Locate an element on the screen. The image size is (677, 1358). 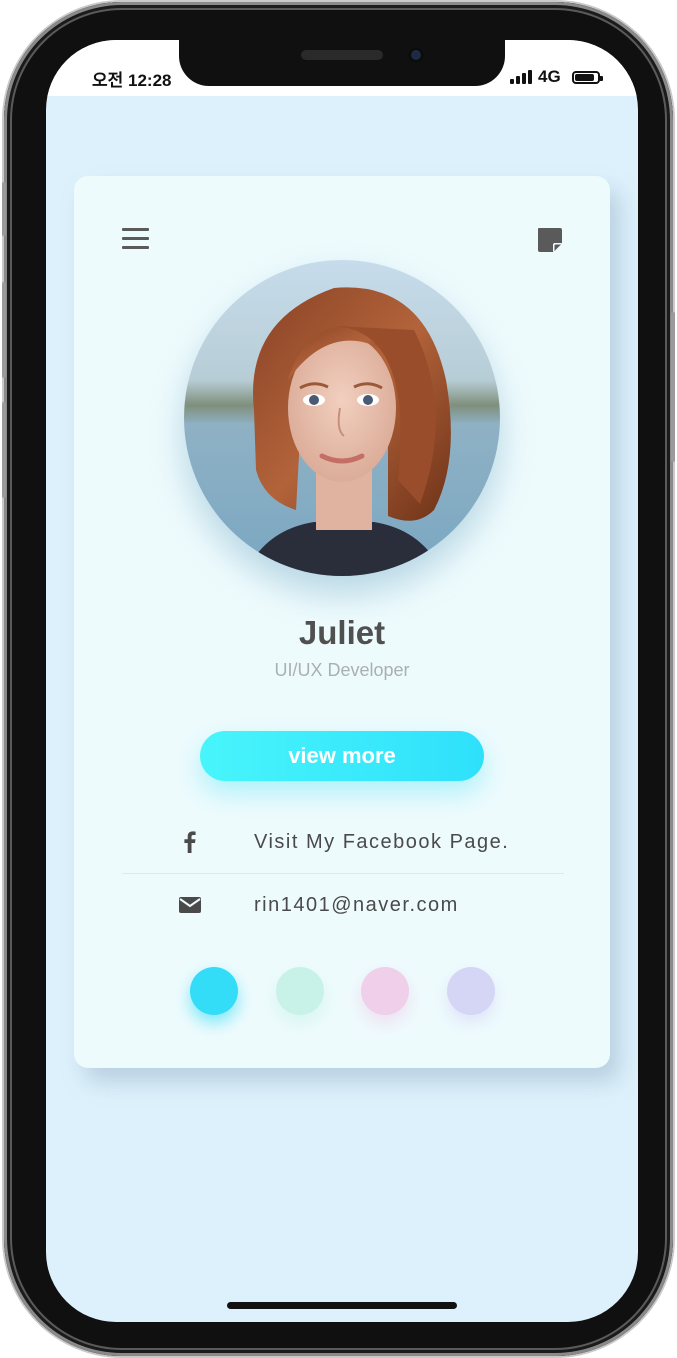
home-indicator is located at coordinates (342, 1305).